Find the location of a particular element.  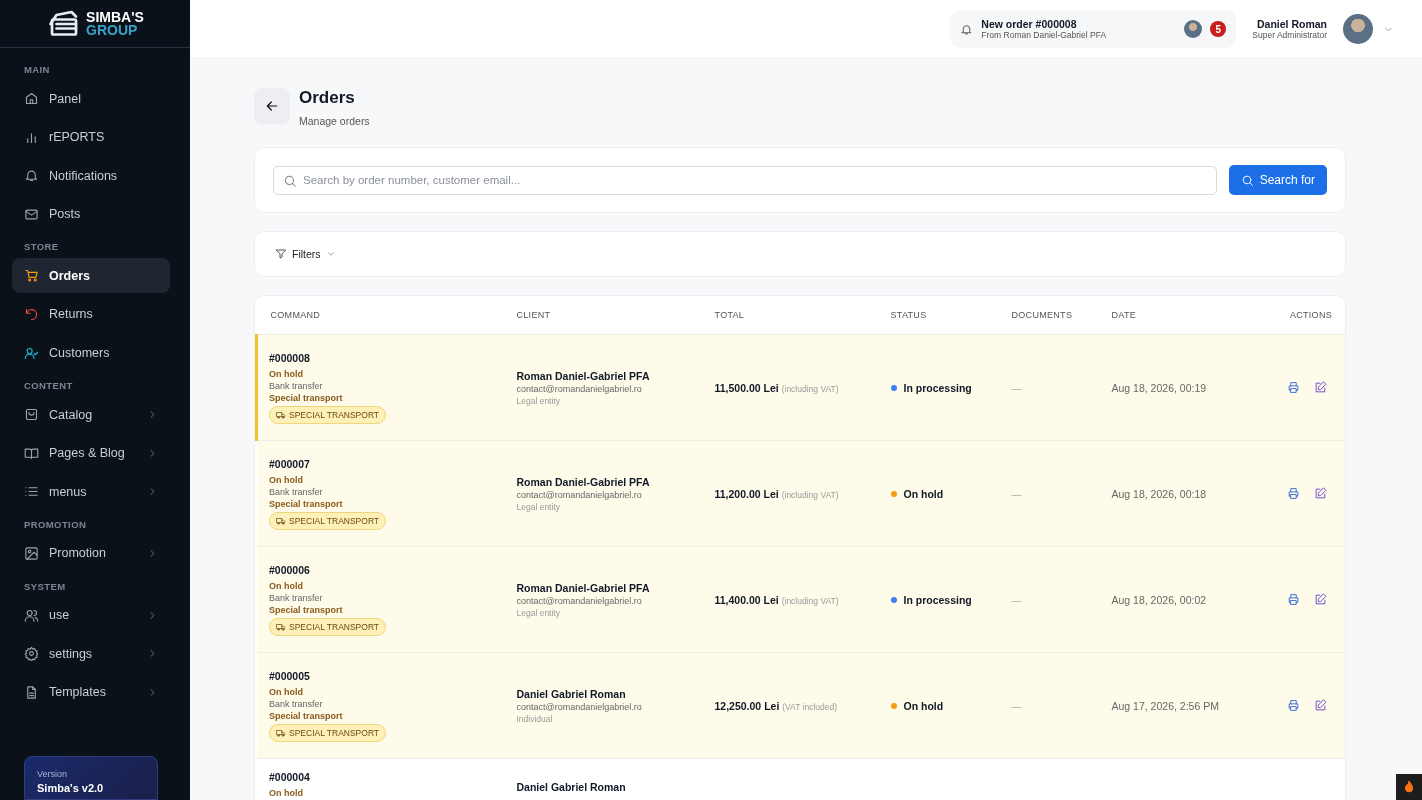

sidebar-item: Templates is located at coordinates (91, 692).